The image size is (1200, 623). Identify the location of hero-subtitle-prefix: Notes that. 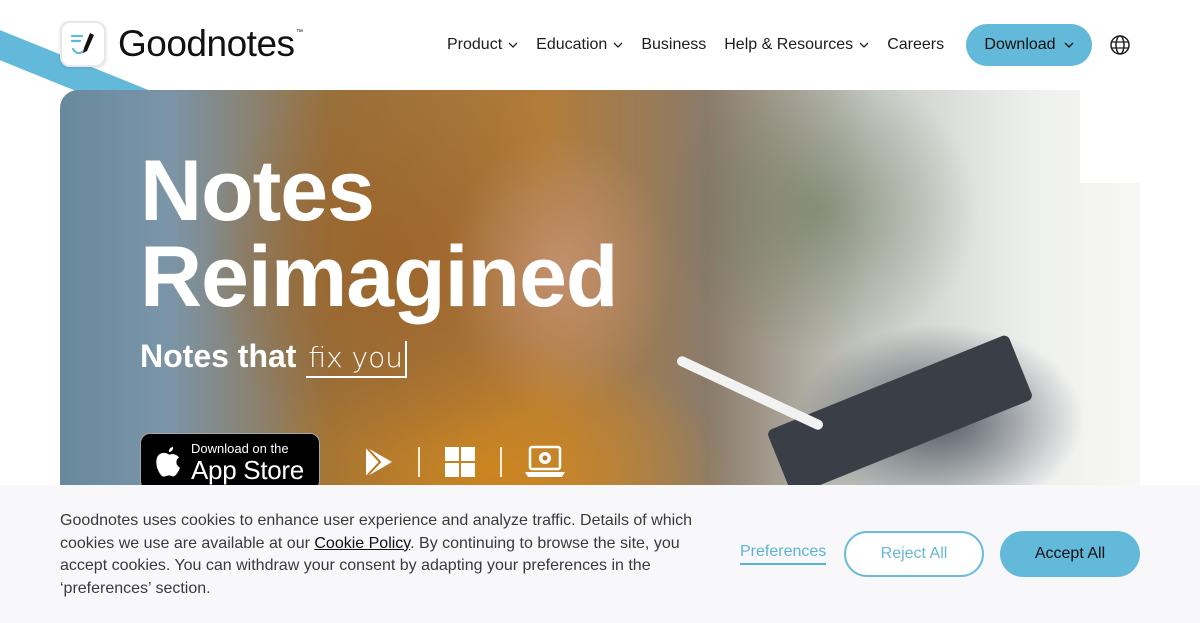
(218, 356).